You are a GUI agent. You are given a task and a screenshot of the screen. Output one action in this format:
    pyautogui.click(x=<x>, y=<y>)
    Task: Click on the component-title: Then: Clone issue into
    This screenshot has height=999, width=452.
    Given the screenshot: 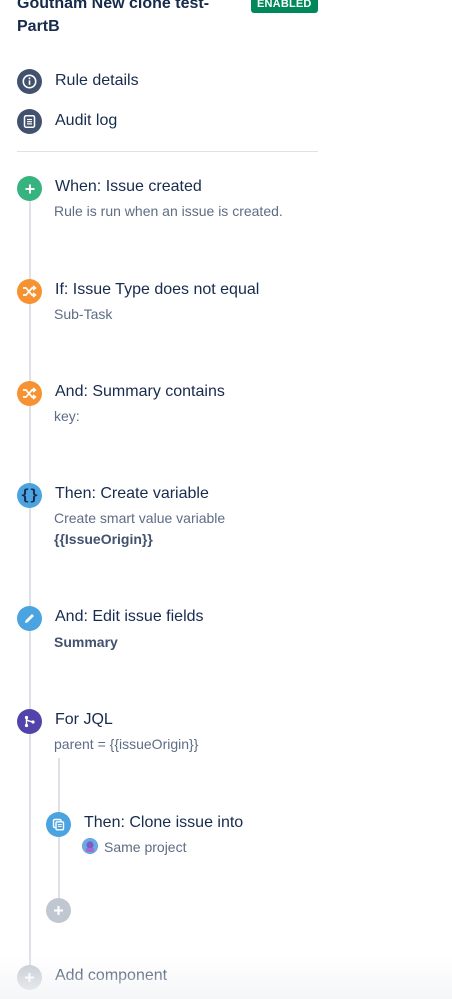 What is the action you would take?
    pyautogui.click(x=164, y=822)
    